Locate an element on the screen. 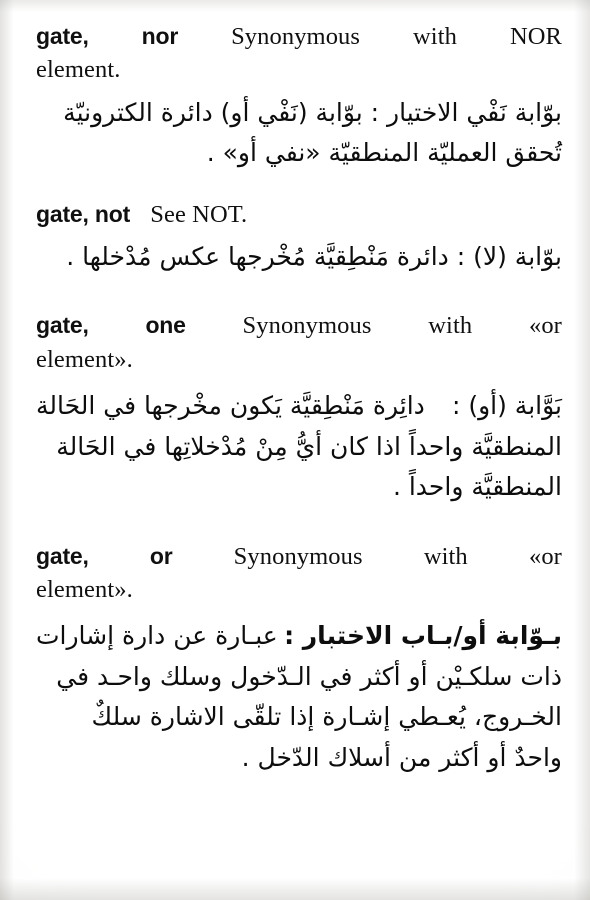  english-word: NOR is located at coordinates (535, 36).